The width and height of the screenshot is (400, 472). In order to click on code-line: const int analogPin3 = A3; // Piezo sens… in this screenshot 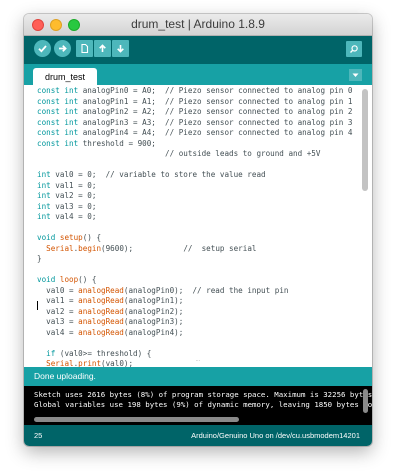, I will do `click(194, 123)`.